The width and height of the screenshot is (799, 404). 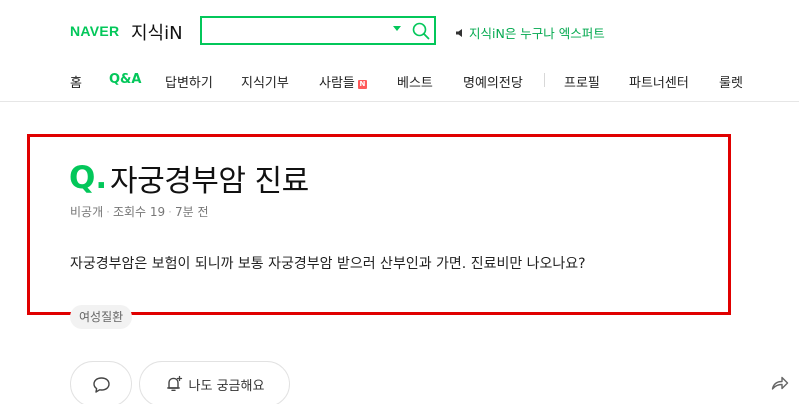 I want to click on tab-partner-center: 파트너센터, so click(x=659, y=81).